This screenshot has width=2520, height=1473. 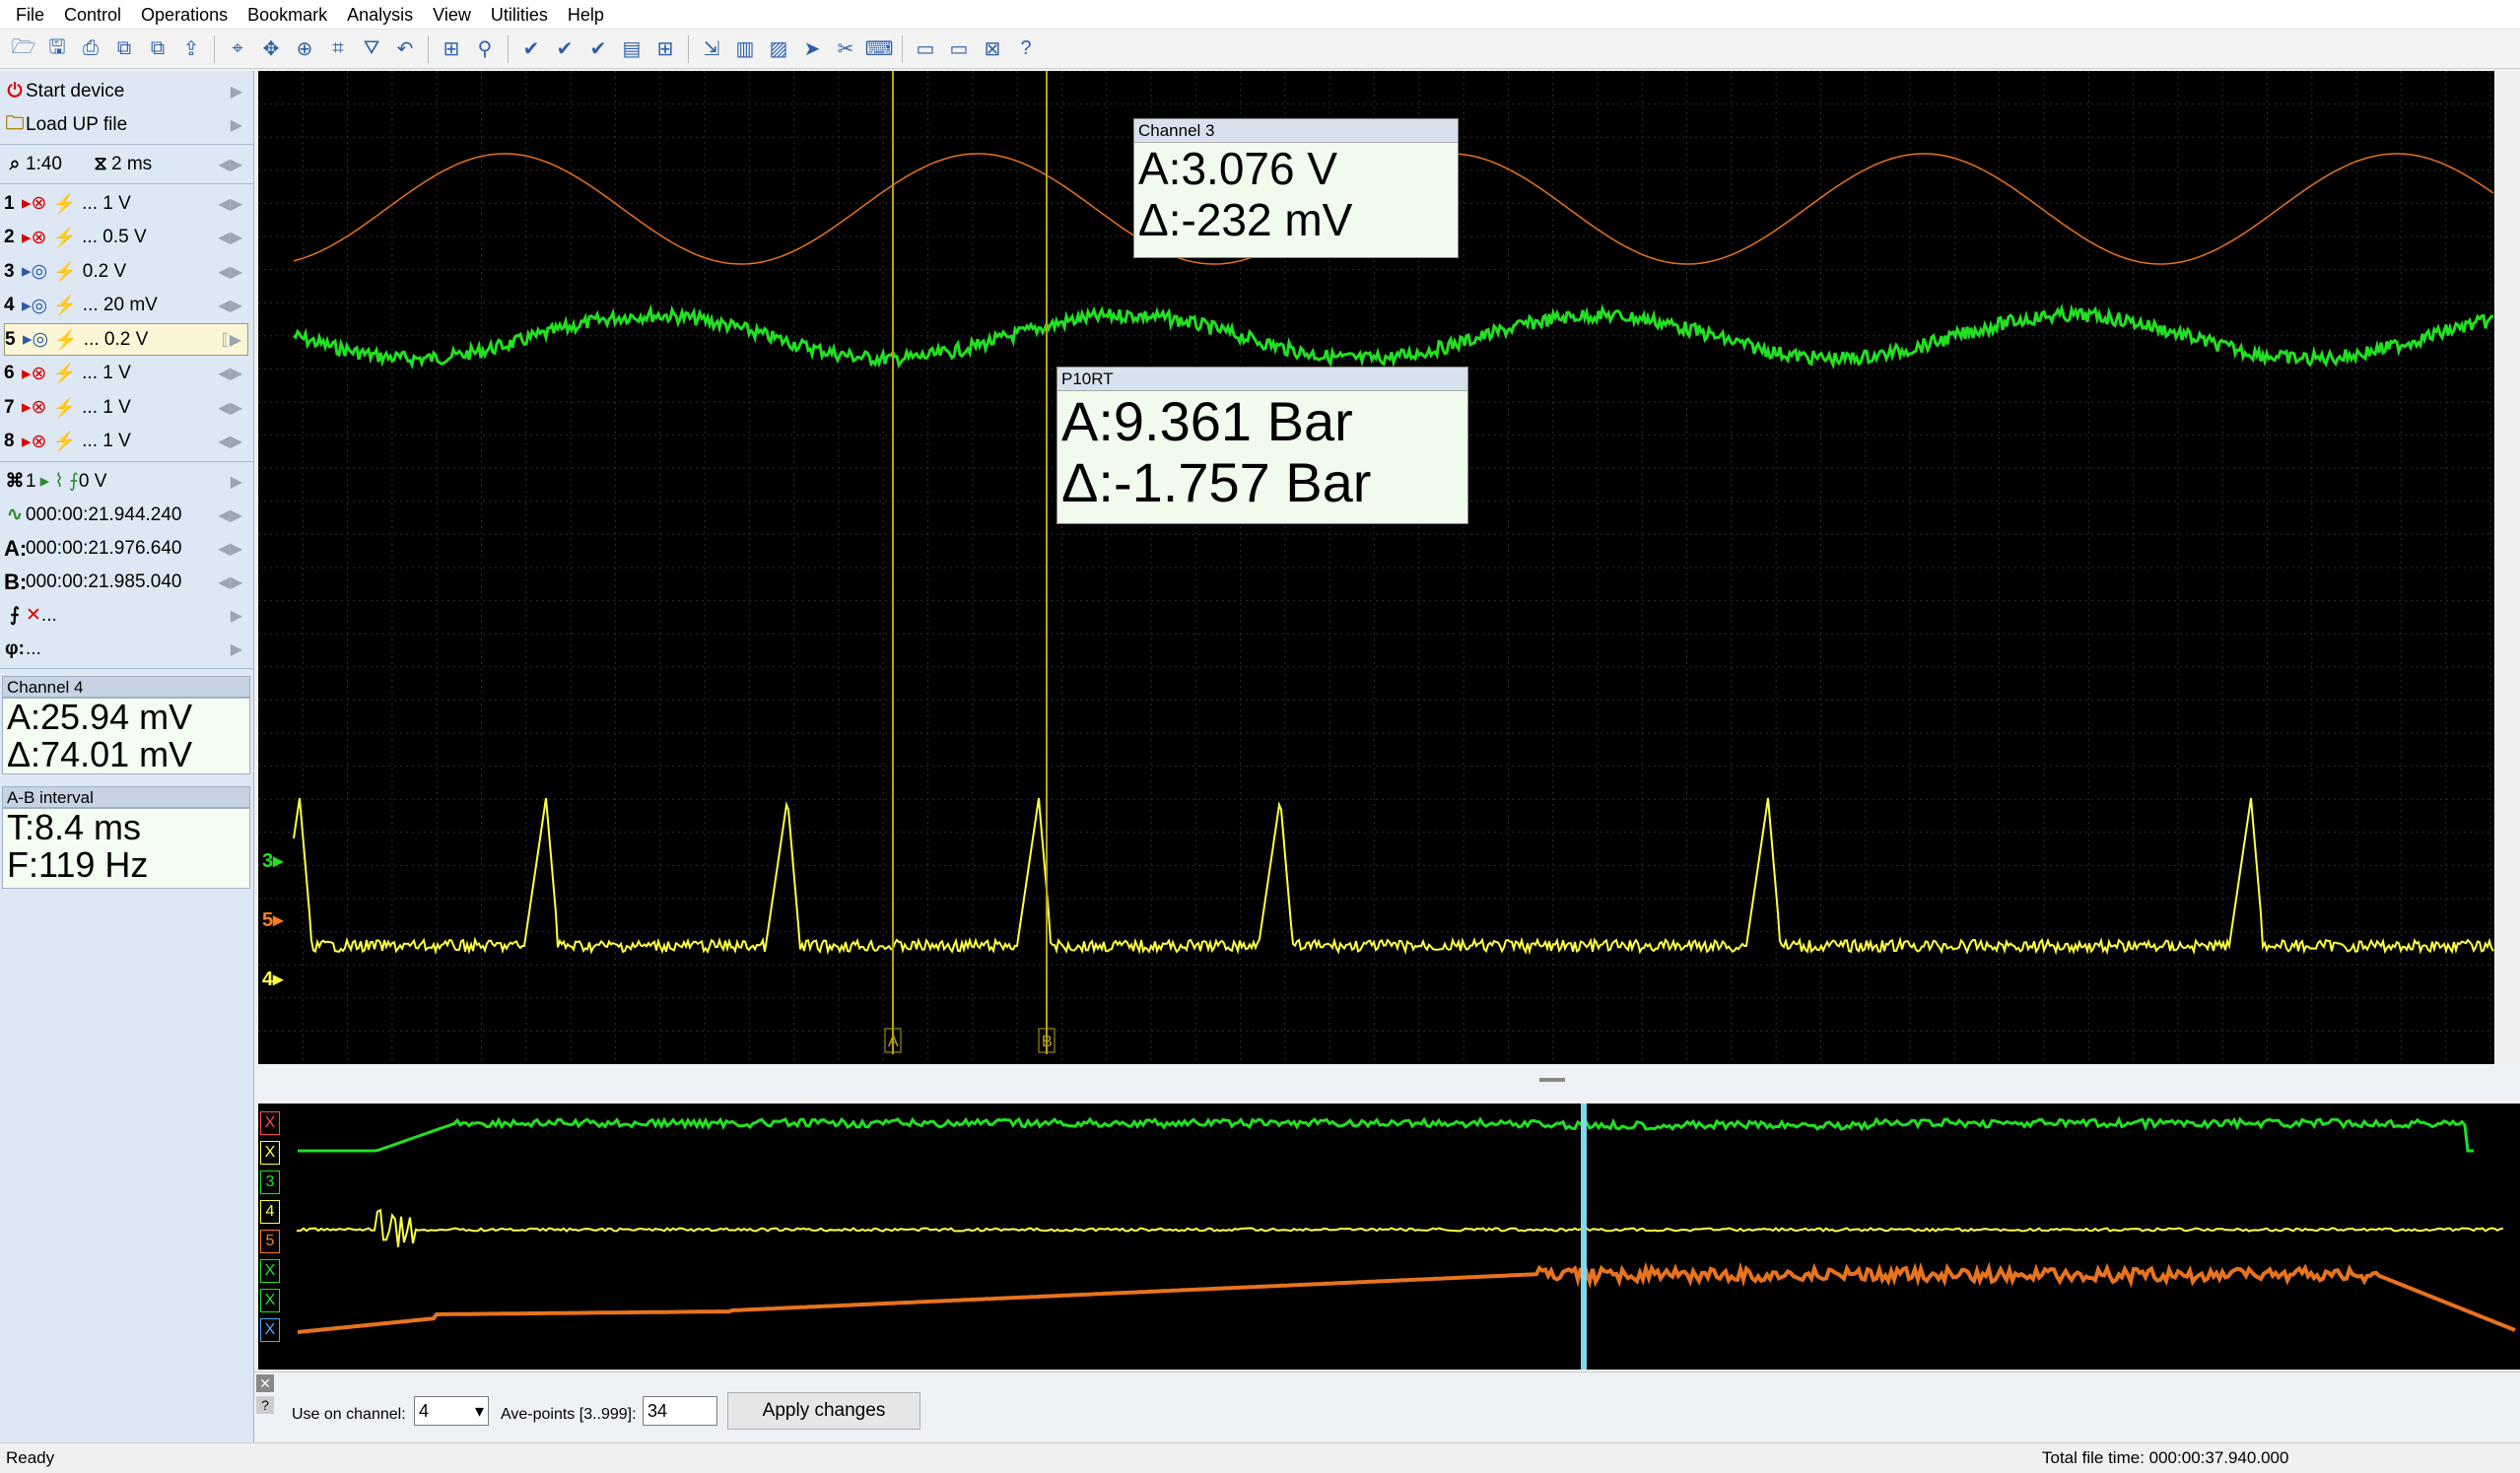 What do you see at coordinates (126, 306) in the screenshot?
I see `channel-row-4: 4 ▸◎ ⚡... 20 mV ◀▶` at bounding box center [126, 306].